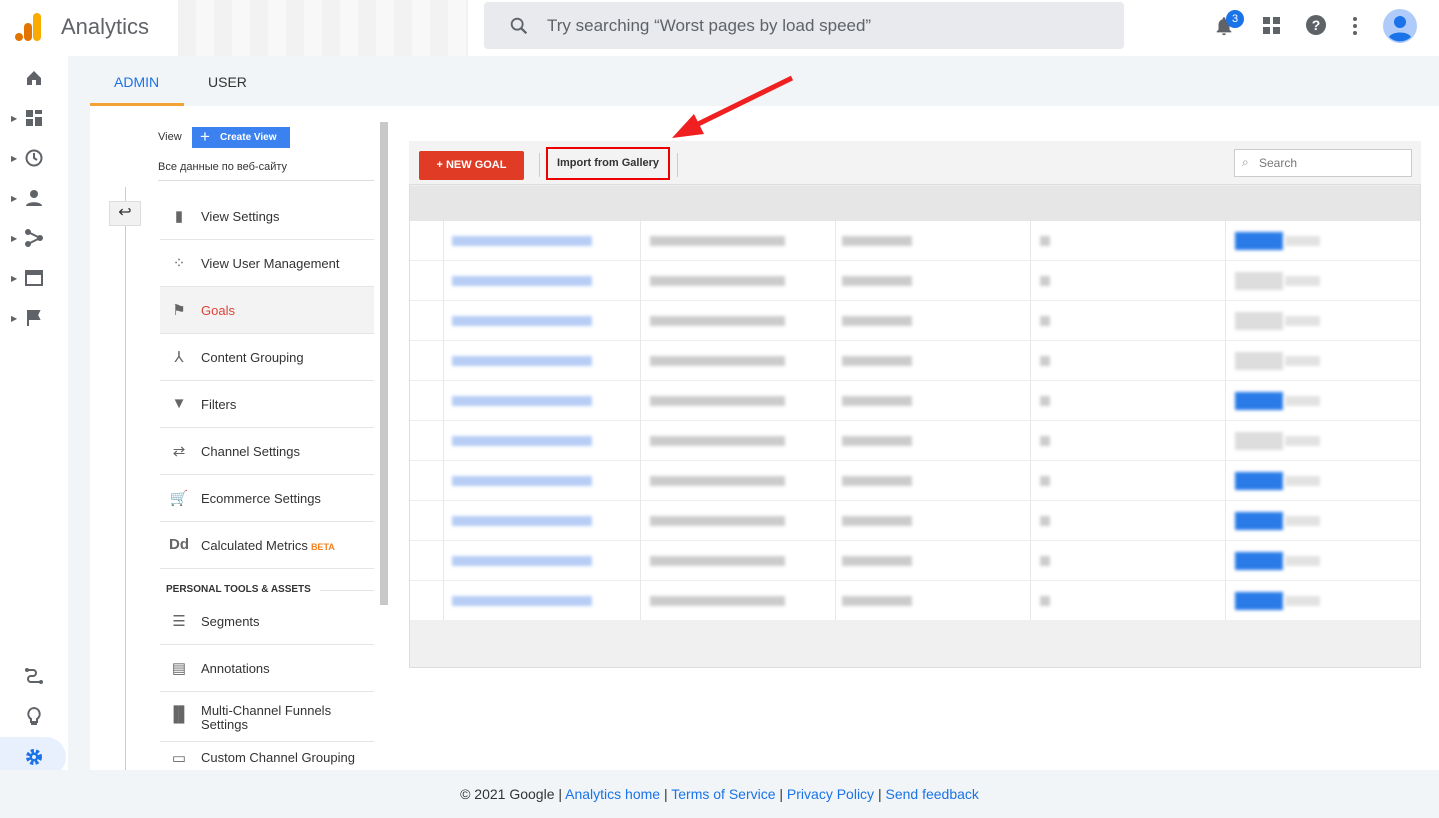 This screenshot has height=818, width=1439. Describe the element at coordinates (267, 263) in the screenshot. I see `nav-view-user-management: ⁘ View User Management` at that location.